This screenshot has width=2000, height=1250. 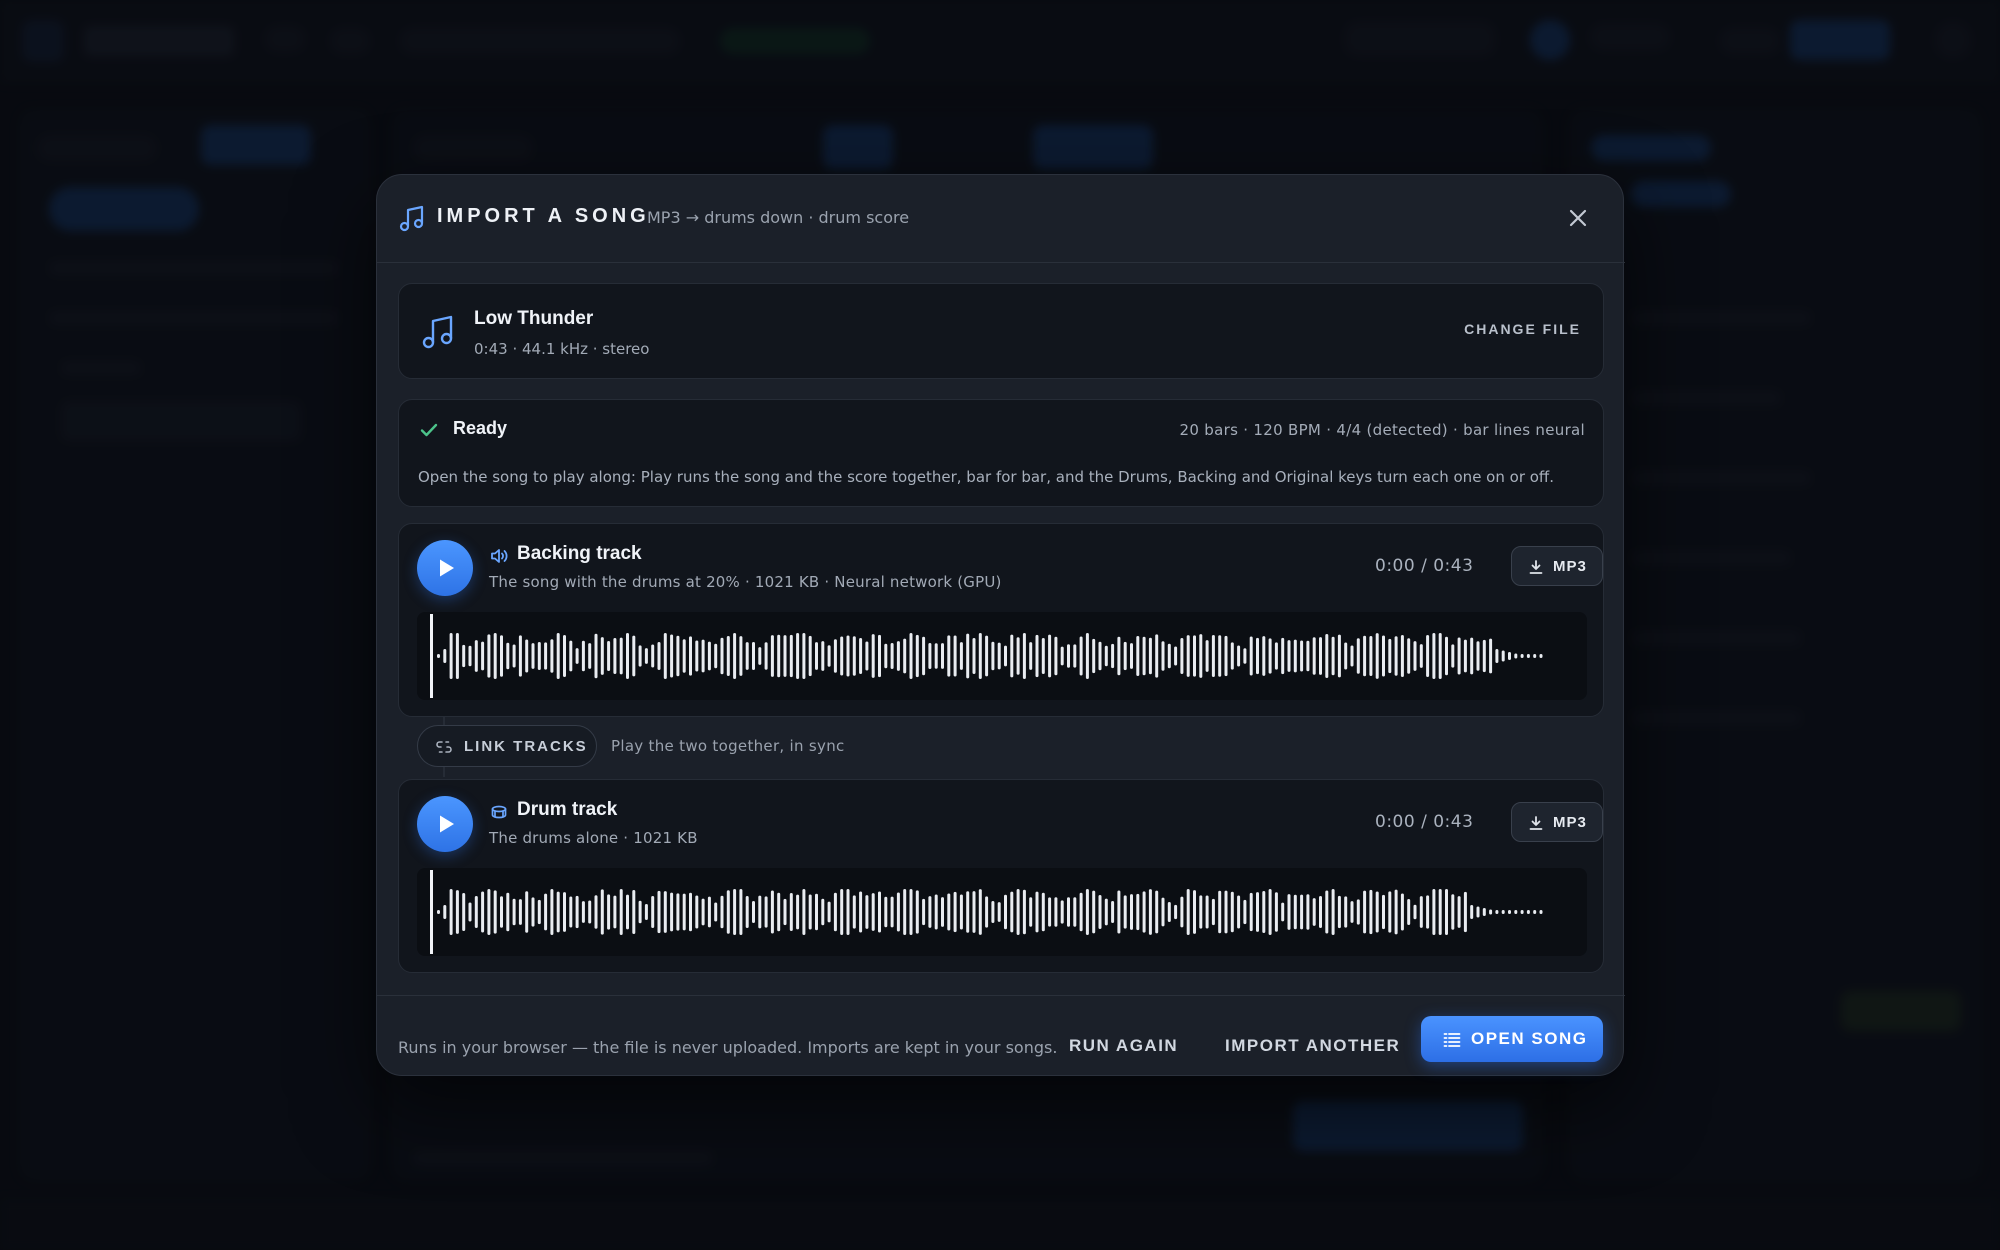 I want to click on close-icon, so click(x=1578, y=218).